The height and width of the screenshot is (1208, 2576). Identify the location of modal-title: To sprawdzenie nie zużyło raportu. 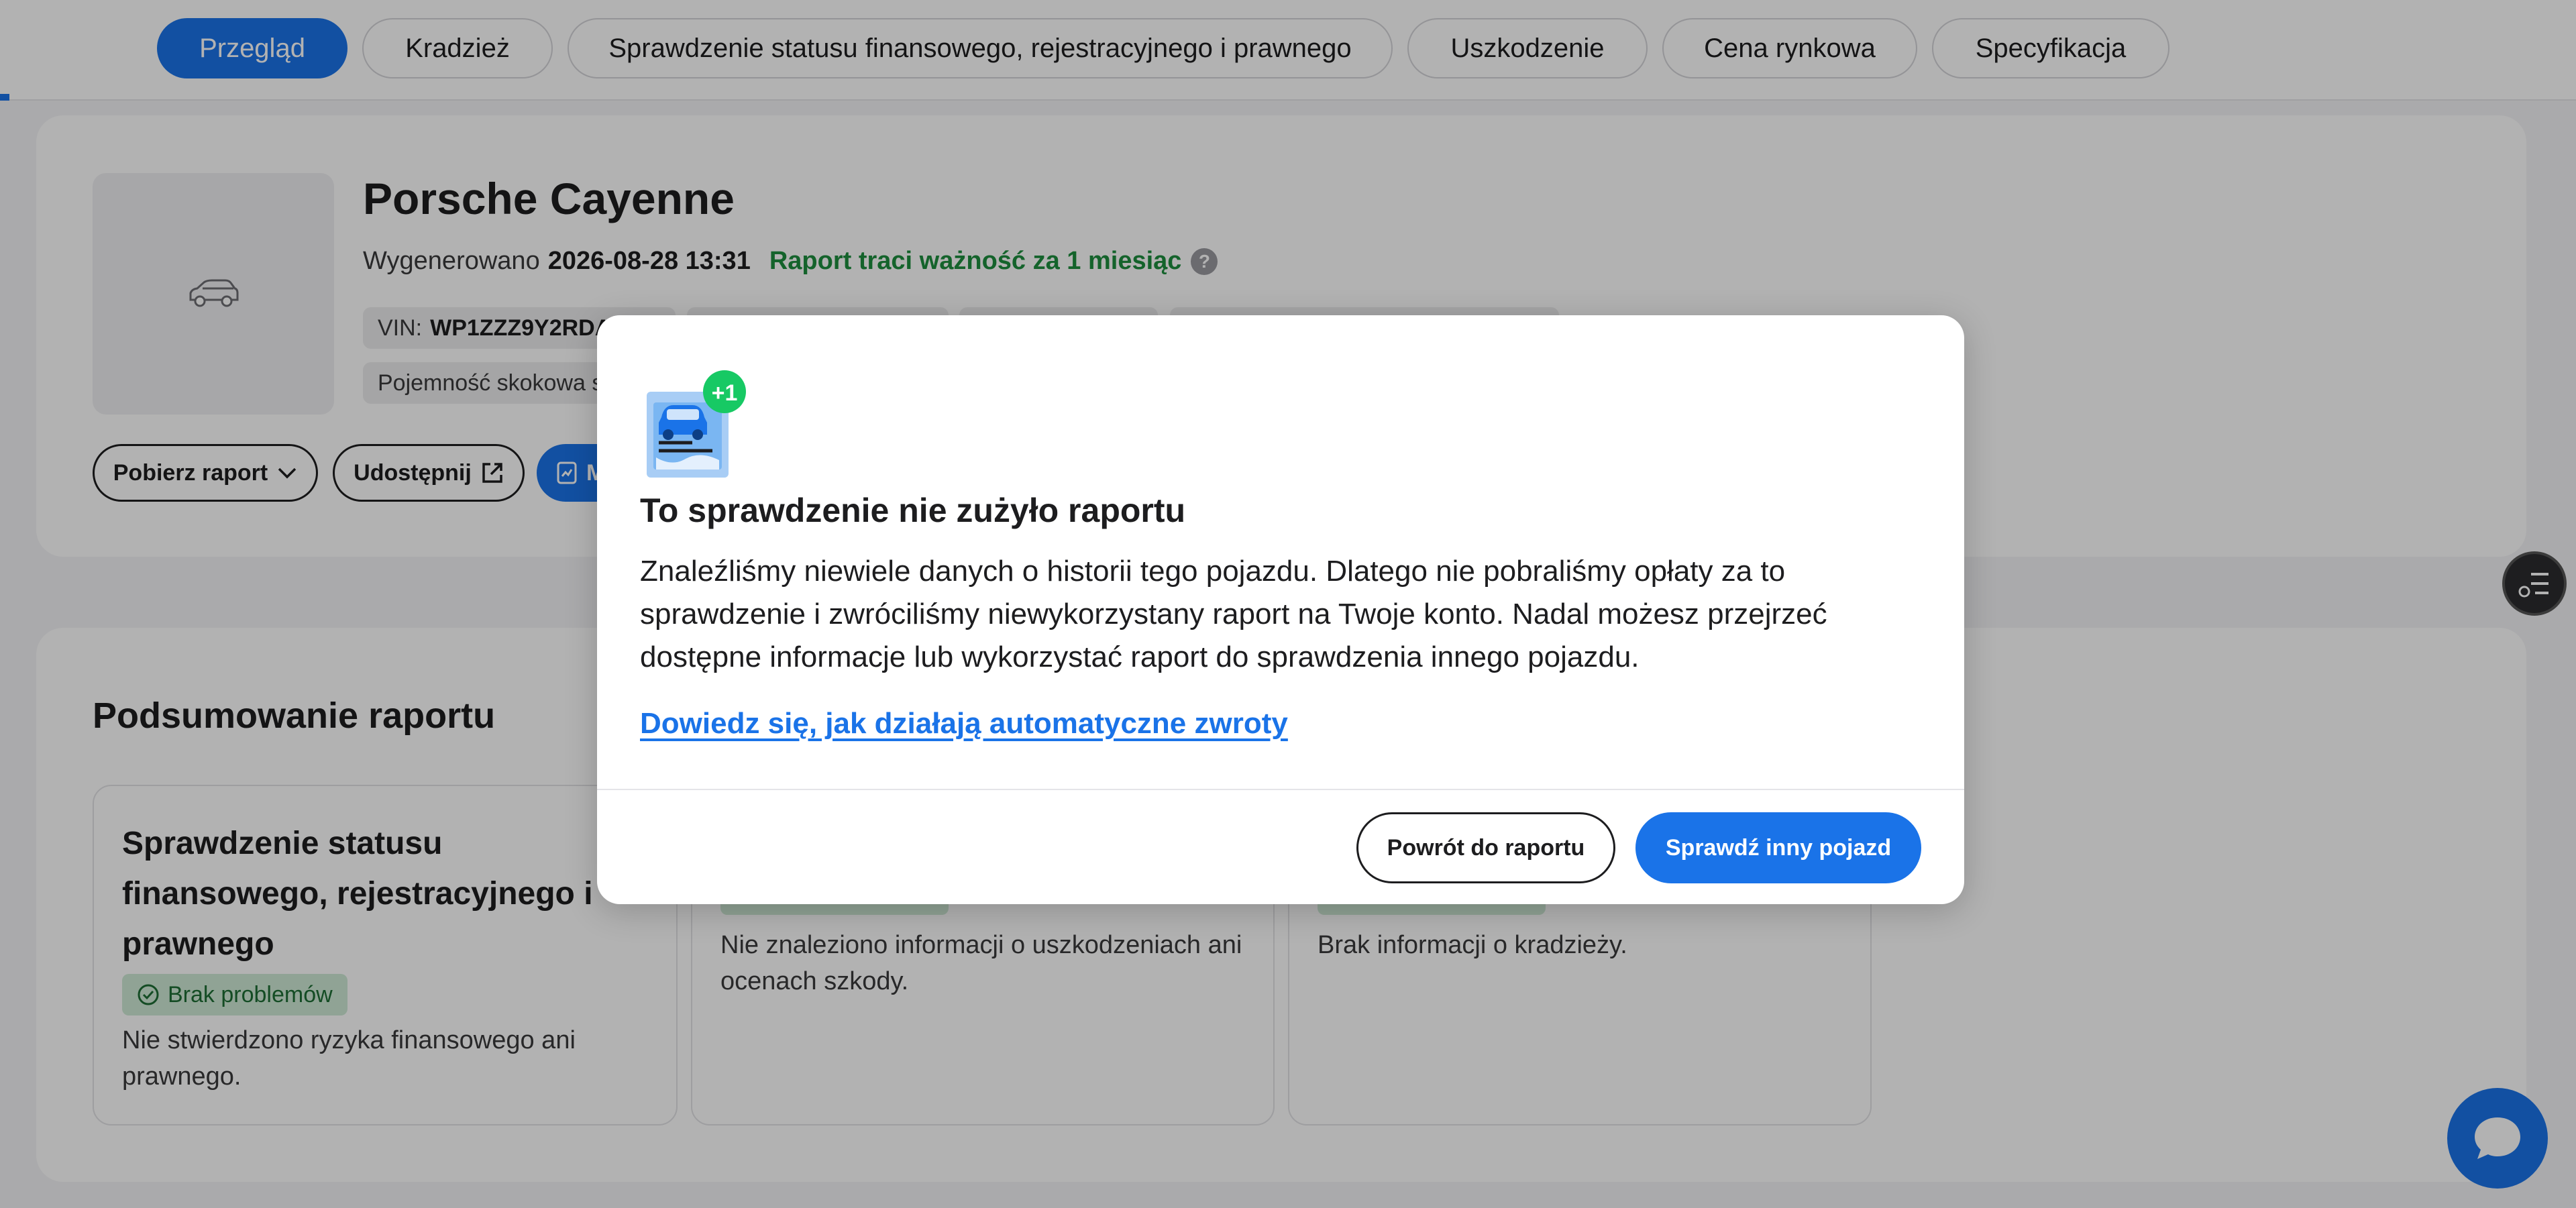
(913, 510).